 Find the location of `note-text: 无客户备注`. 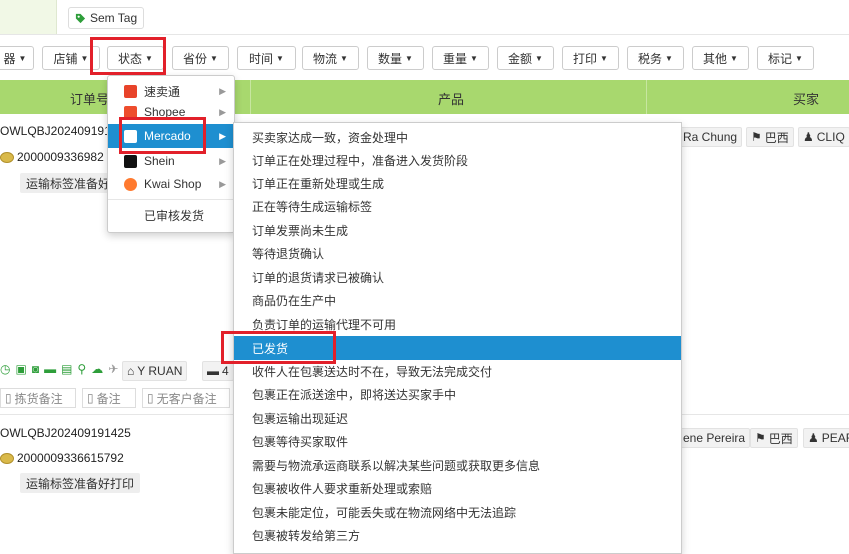

note-text: 无客户备注 is located at coordinates (186, 398).